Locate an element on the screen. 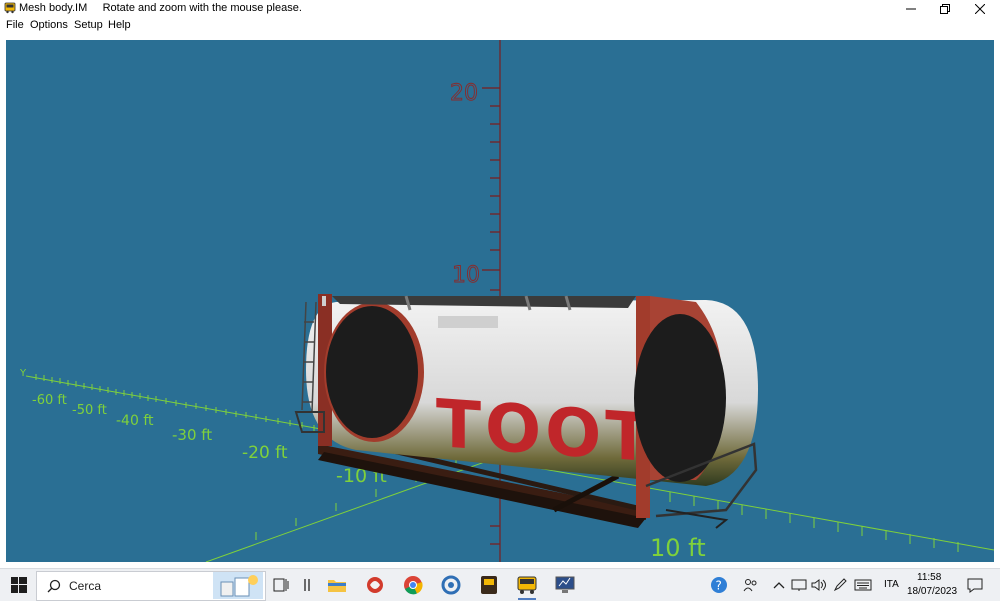 Image resolution: width=1000 pixels, height=601 pixels. red-swirl-icon is located at coordinates (375, 585).